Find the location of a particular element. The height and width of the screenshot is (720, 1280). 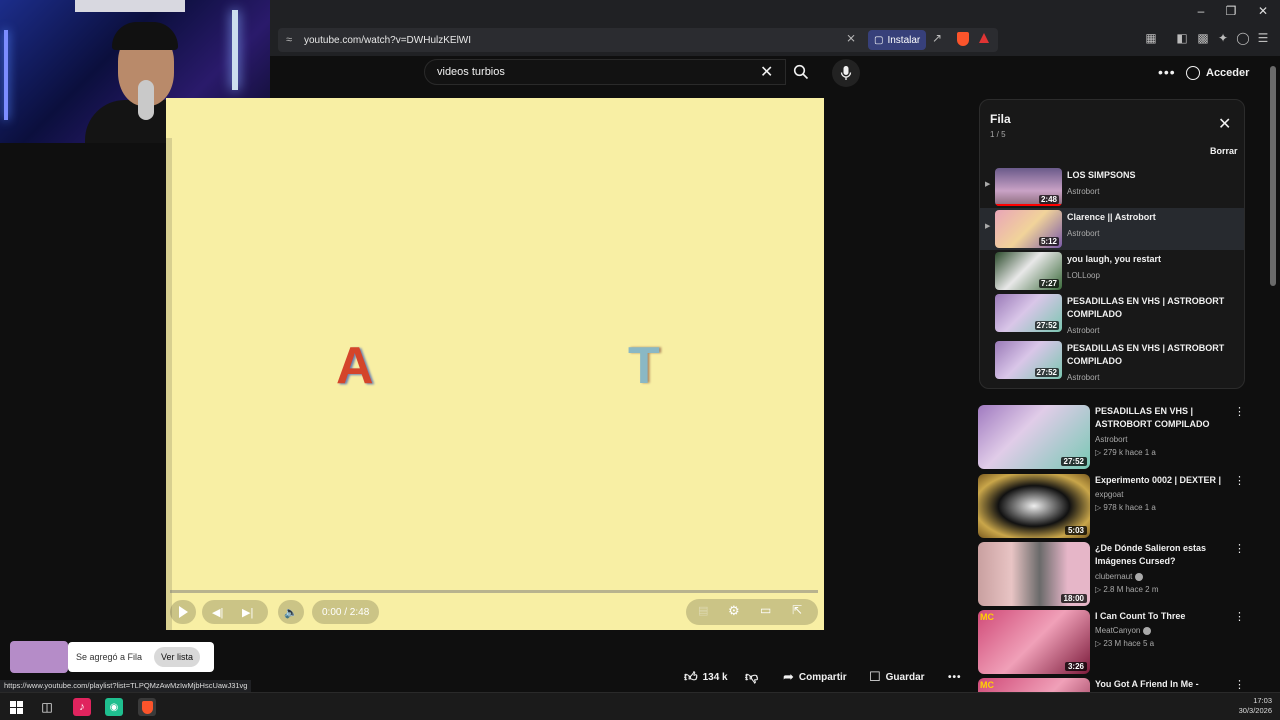

like-button: 👍︎ 134 k is located at coordinates (706, 677).